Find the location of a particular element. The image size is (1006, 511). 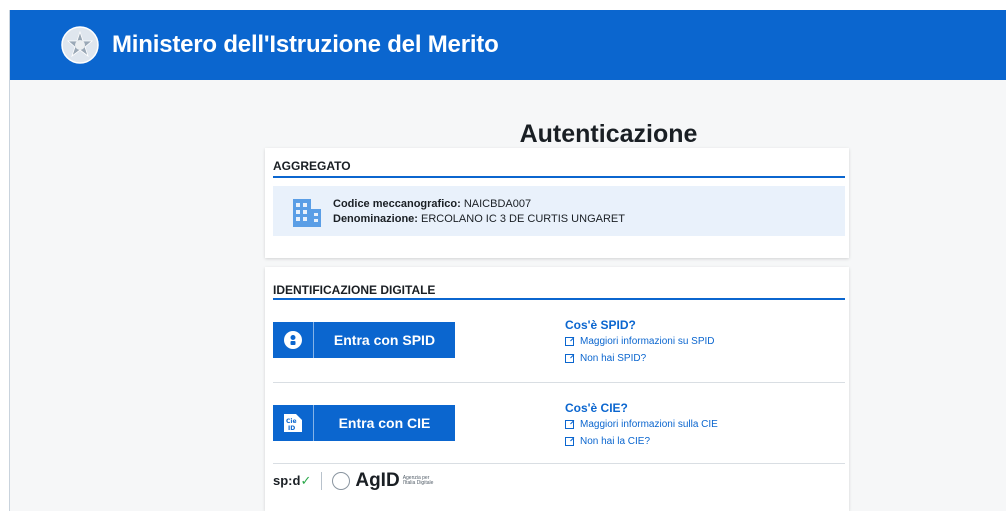

agid-emblem-icon is located at coordinates (341, 481).